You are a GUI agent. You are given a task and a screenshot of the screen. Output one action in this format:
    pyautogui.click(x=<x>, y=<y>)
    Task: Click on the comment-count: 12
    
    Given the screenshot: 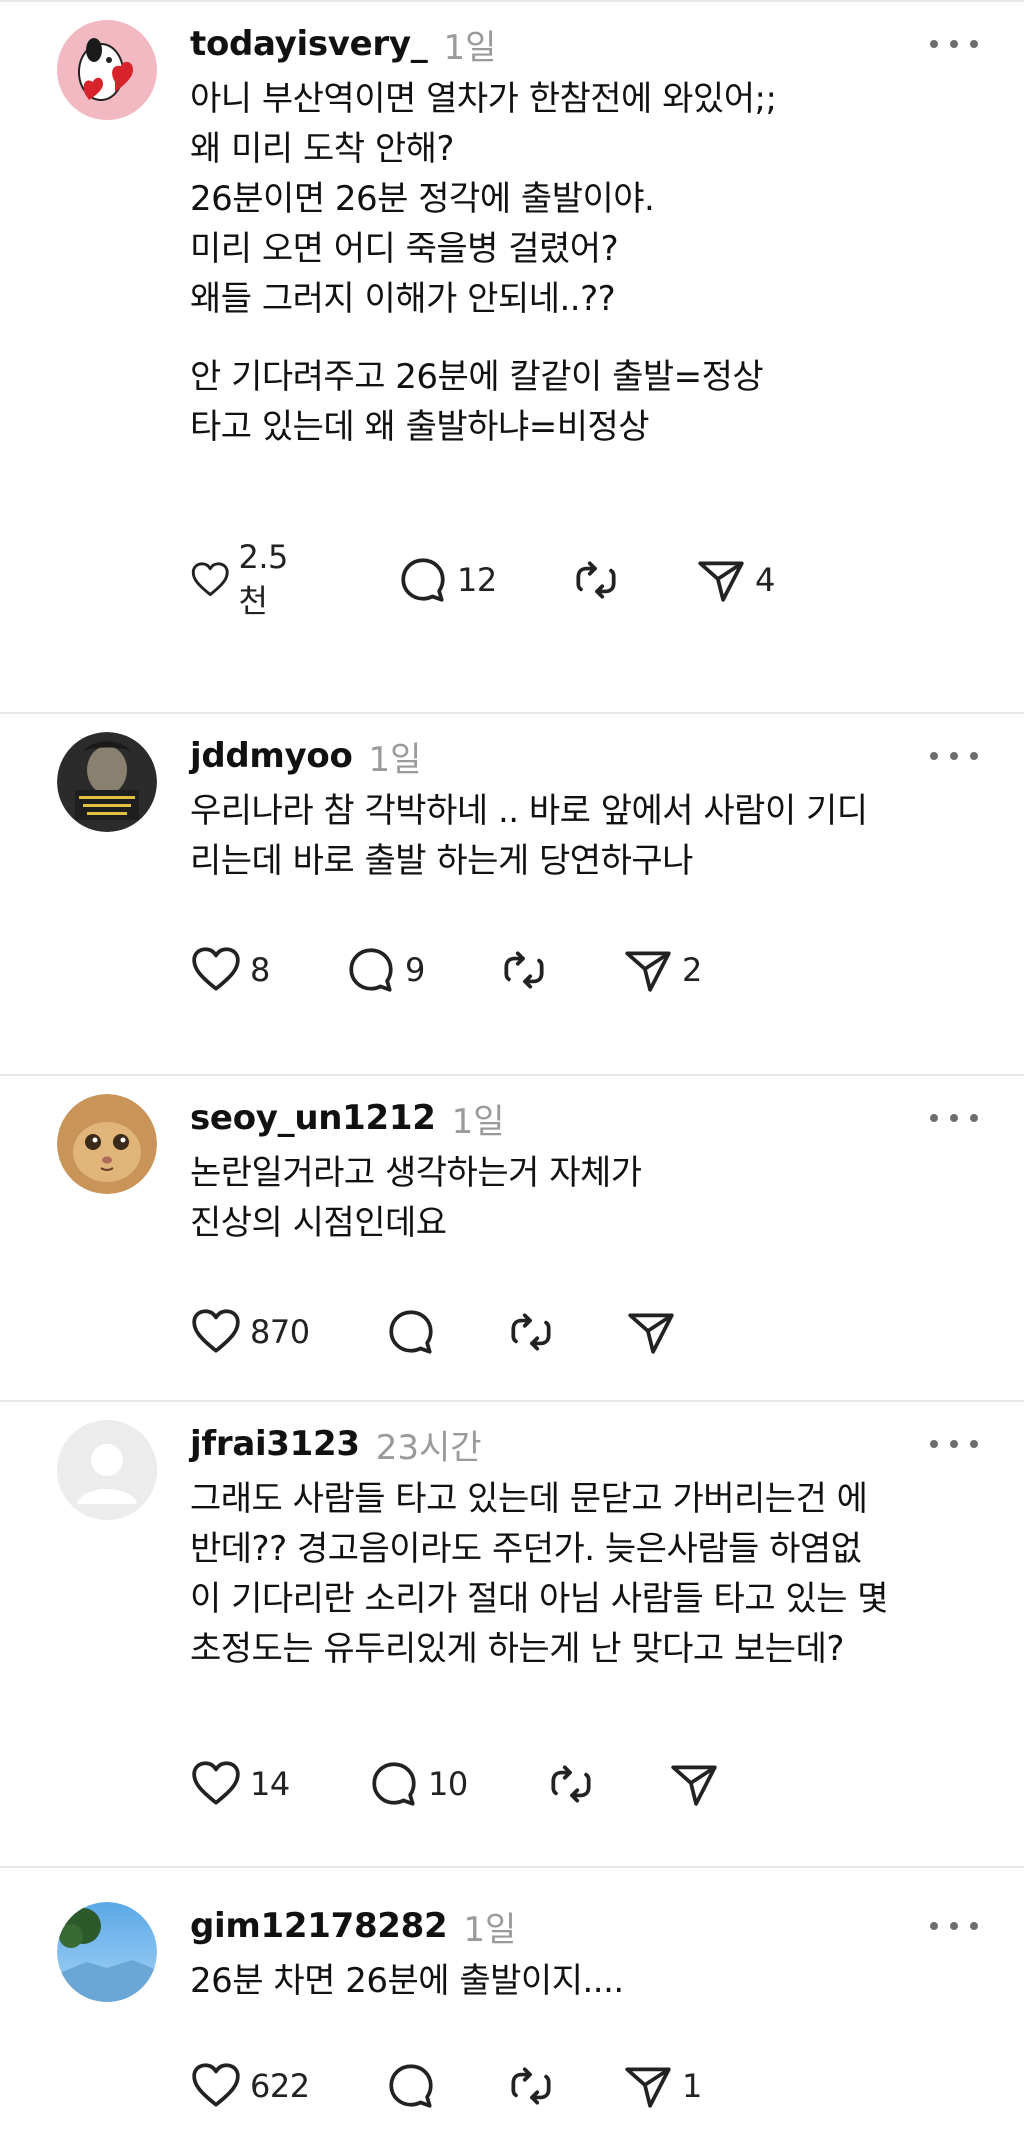 What is the action you would take?
    pyautogui.click(x=477, y=580)
    